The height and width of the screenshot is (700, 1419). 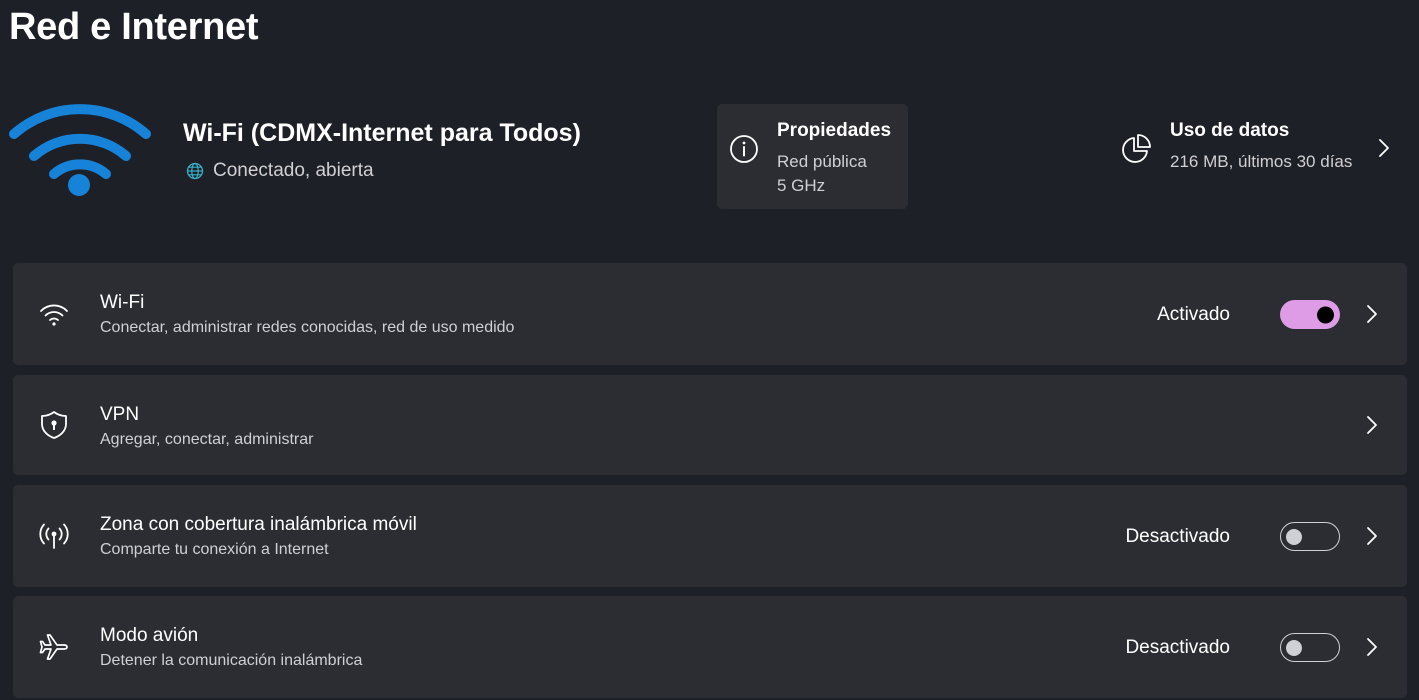 What do you see at coordinates (53, 647) in the screenshot?
I see `airplane-icon` at bounding box center [53, 647].